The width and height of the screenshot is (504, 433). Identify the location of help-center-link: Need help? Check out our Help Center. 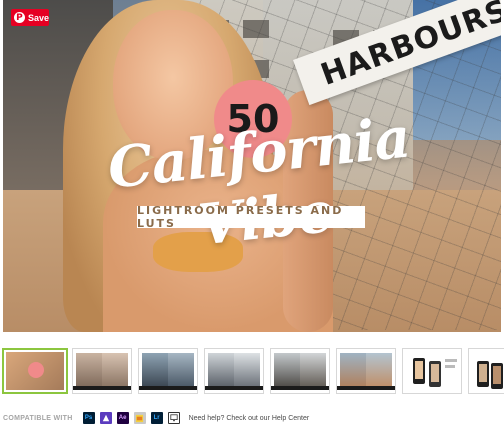
(249, 418).